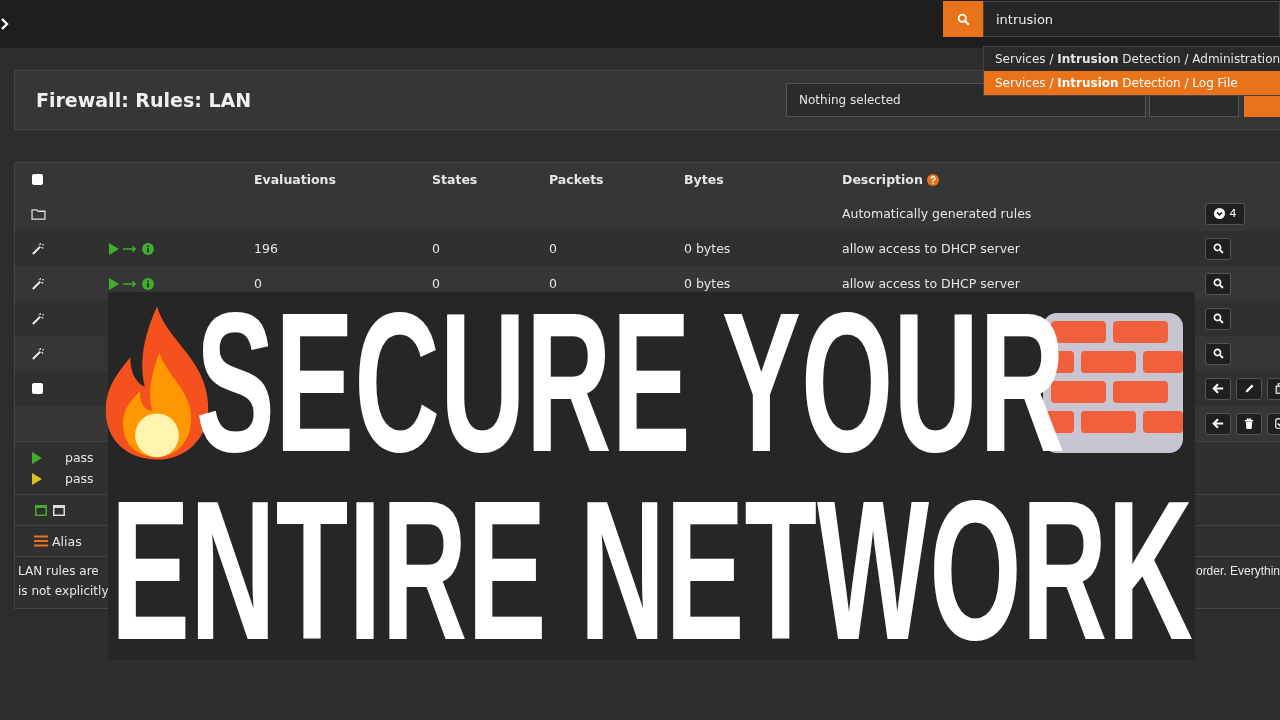 Image resolution: width=1280 pixels, height=720 pixels. What do you see at coordinates (455, 179) in the screenshot?
I see `column-header: States` at bounding box center [455, 179].